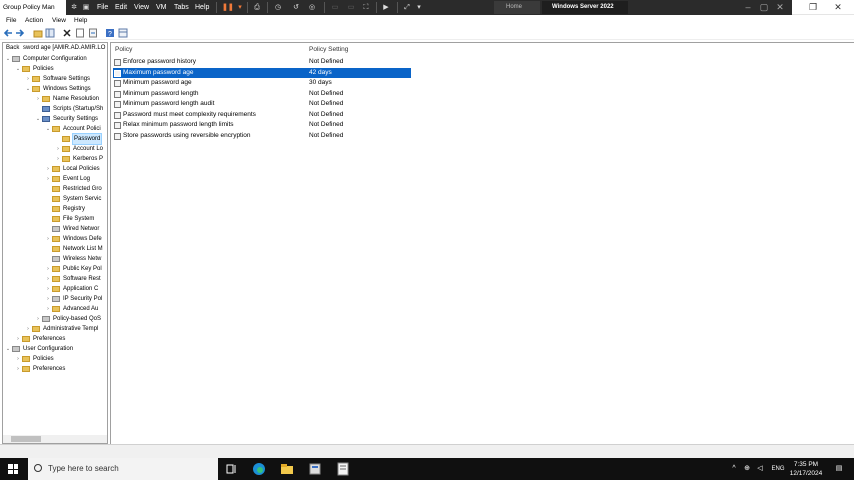  Describe the element at coordinates (141, 7) in the screenshot. I see `vm-menu-view: View` at that location.